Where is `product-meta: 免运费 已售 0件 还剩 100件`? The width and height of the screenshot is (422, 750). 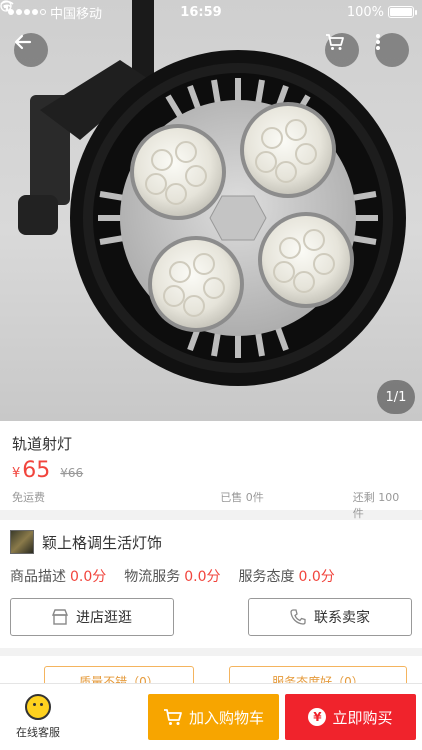
product-meta: 免运费 已售 0件 还剩 100件 is located at coordinates (211, 505).